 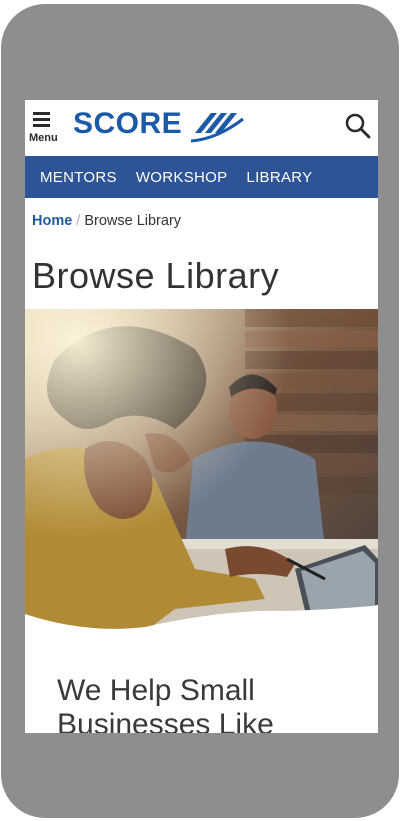 What do you see at coordinates (165, 703) in the screenshot?
I see `hero-tagline: We Help Small Businesses Like` at bounding box center [165, 703].